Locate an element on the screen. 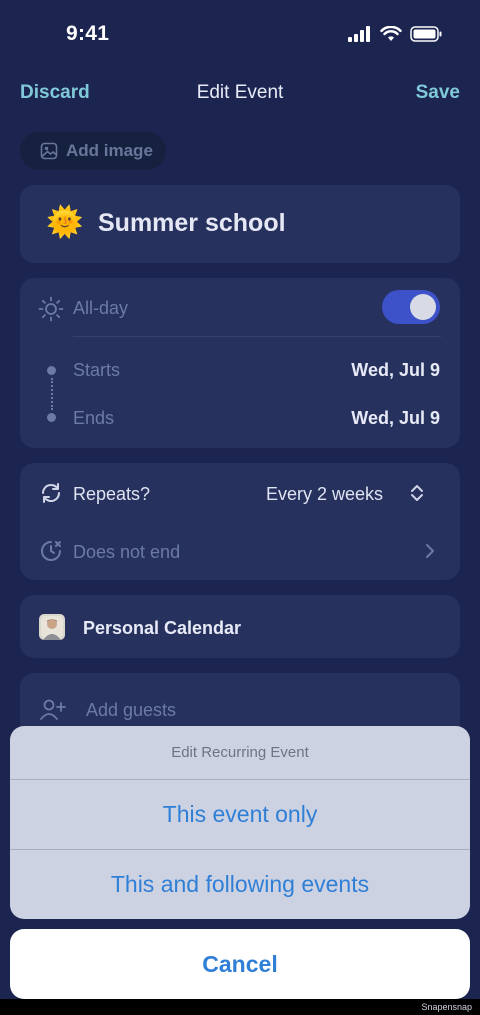 The width and height of the screenshot is (480, 1015). repeats-label: Repeats? is located at coordinates (112, 494).